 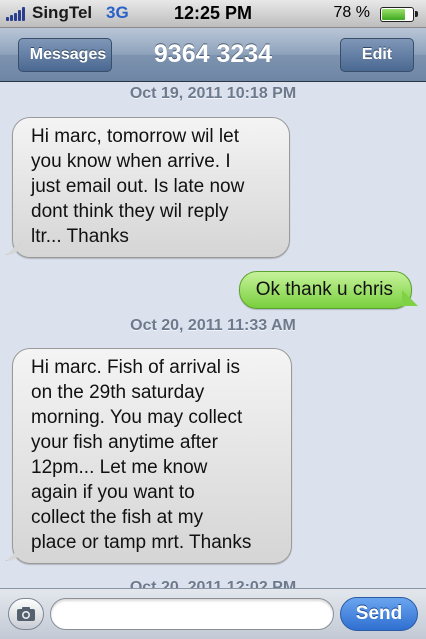 What do you see at coordinates (192, 614) in the screenshot?
I see `message-input` at bounding box center [192, 614].